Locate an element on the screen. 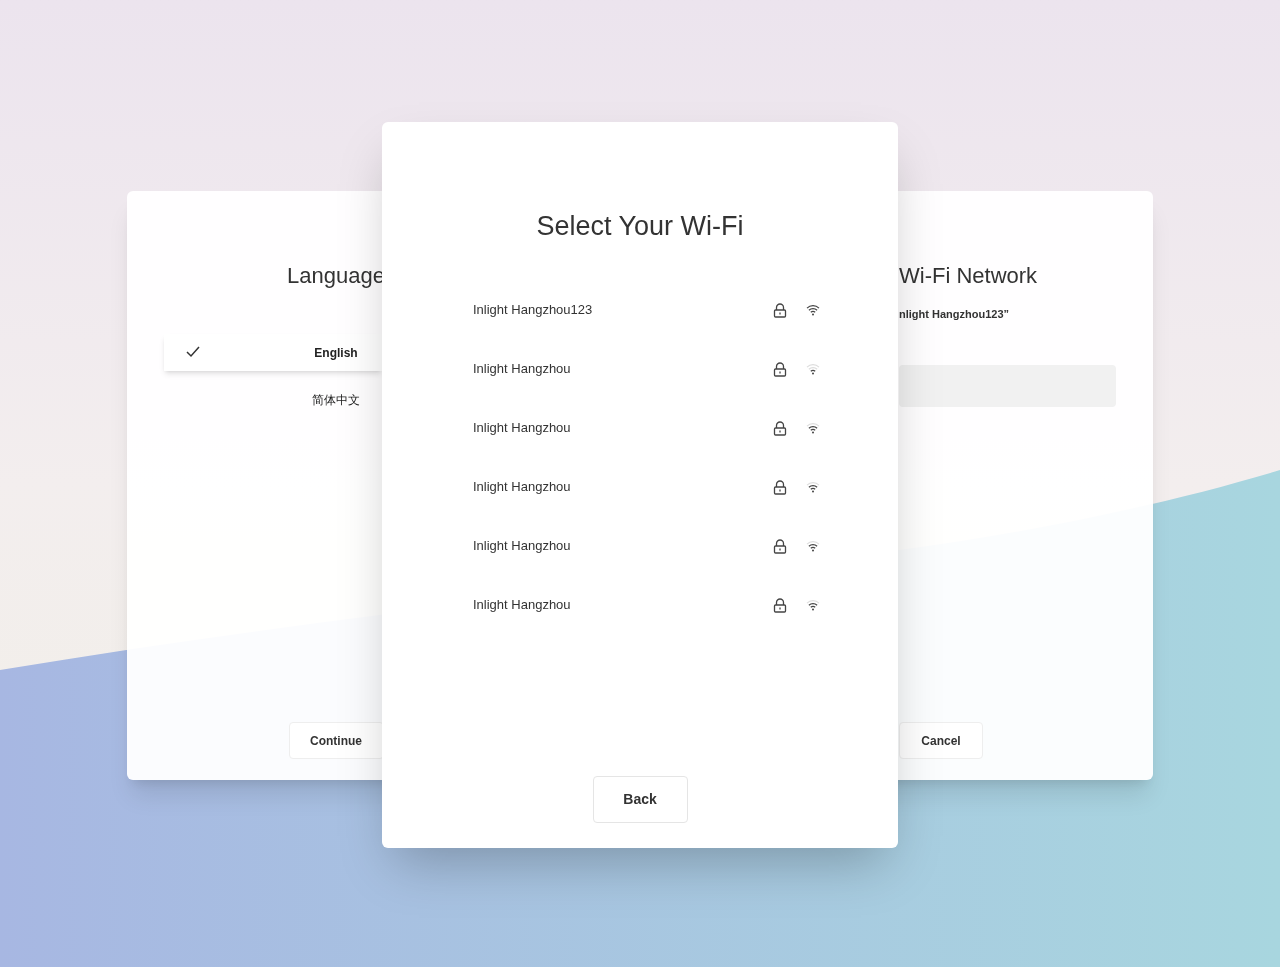 This screenshot has height=967, width=1280. language-option: English is located at coordinates (273, 352).